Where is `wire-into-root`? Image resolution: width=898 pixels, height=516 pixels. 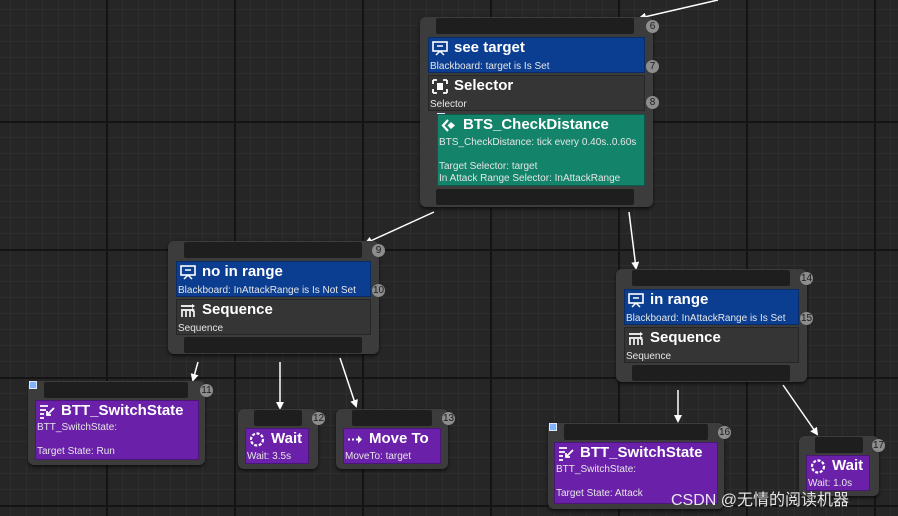
wire-into-root is located at coordinates (678, 10).